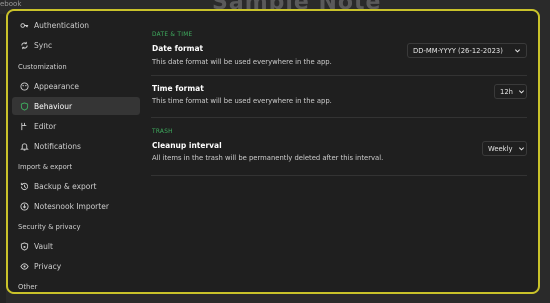  I want to click on sidebar-item-appearance: Appearance, so click(76, 86).